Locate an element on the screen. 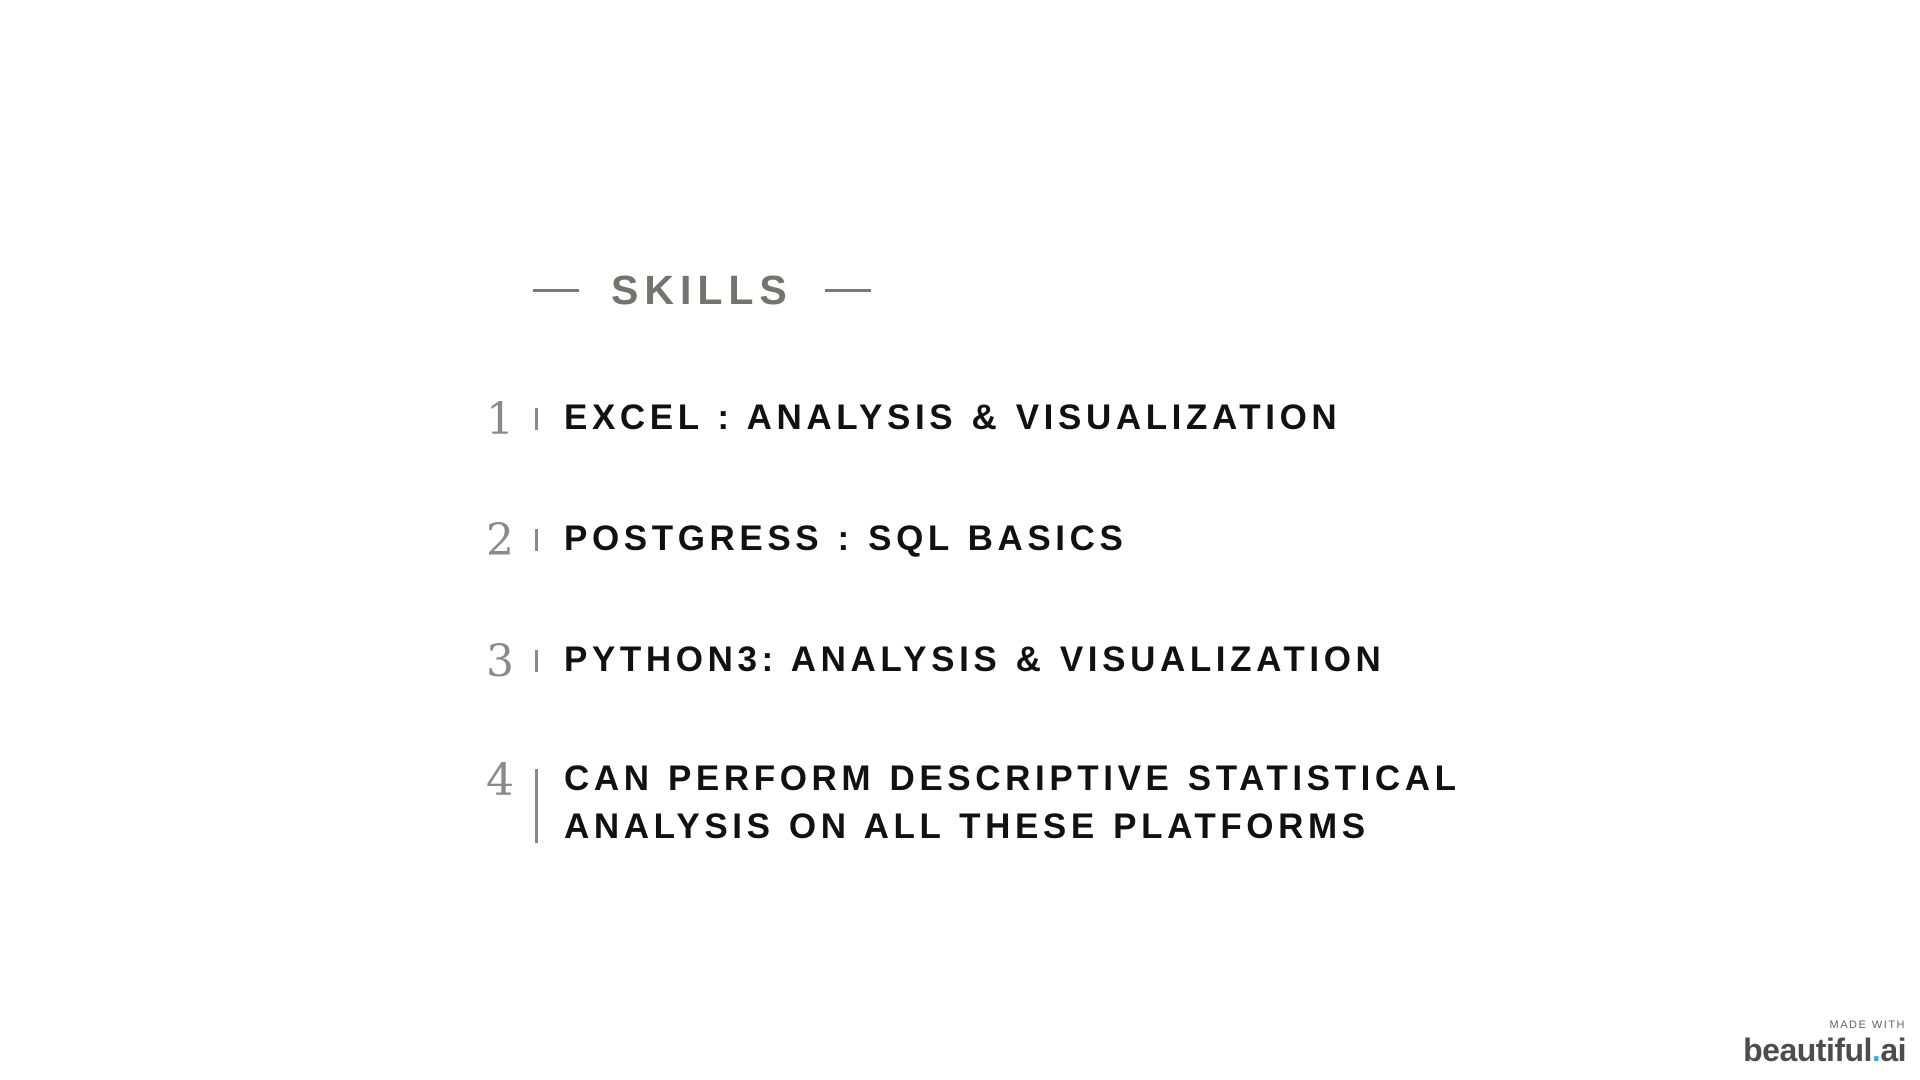  skill-number: 4 is located at coordinates (500, 780).